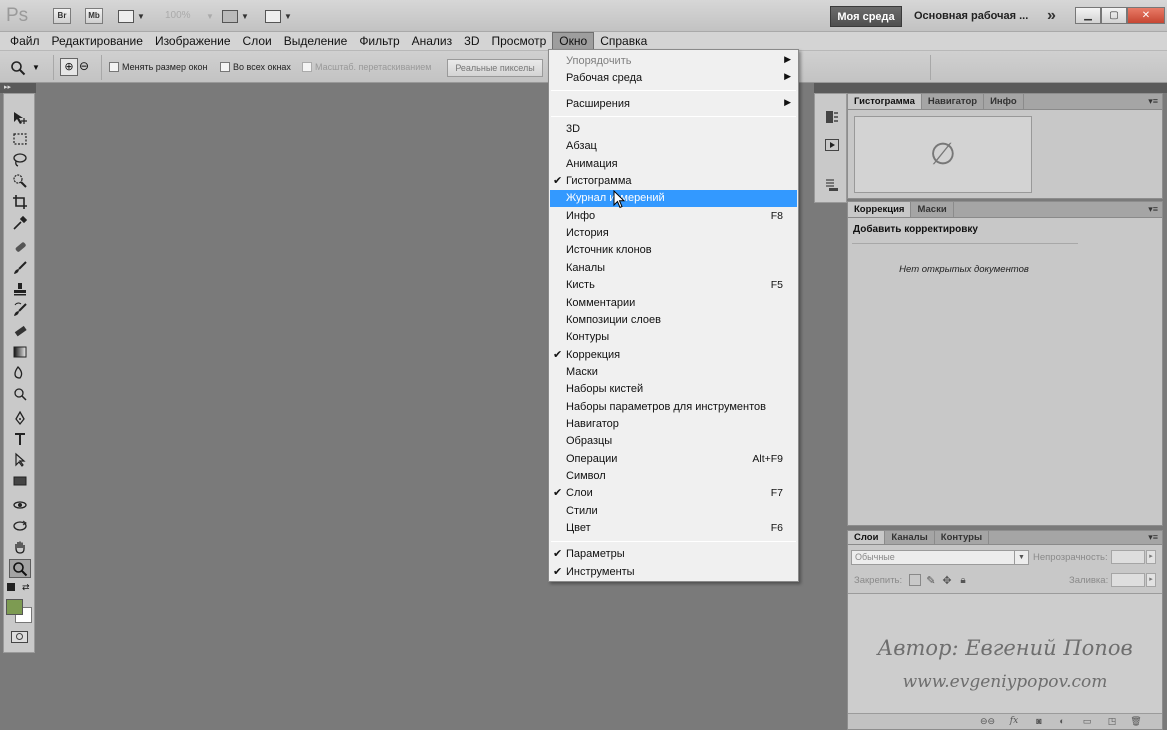  I want to click on eraser-tool-icon, so click(20, 330).